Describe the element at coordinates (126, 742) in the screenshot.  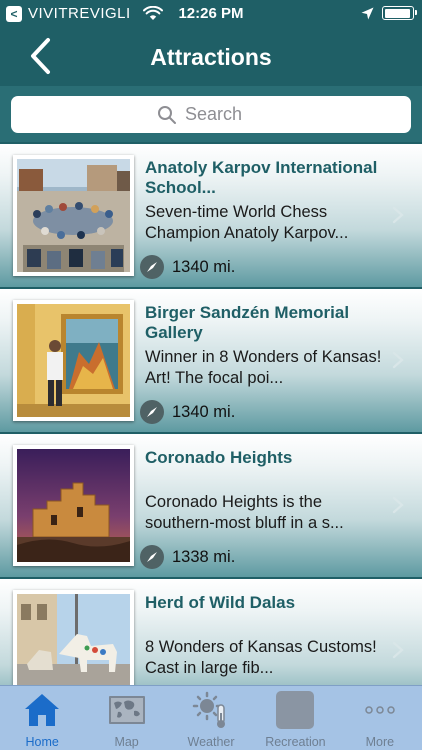
I see `tab-label: Map` at that location.